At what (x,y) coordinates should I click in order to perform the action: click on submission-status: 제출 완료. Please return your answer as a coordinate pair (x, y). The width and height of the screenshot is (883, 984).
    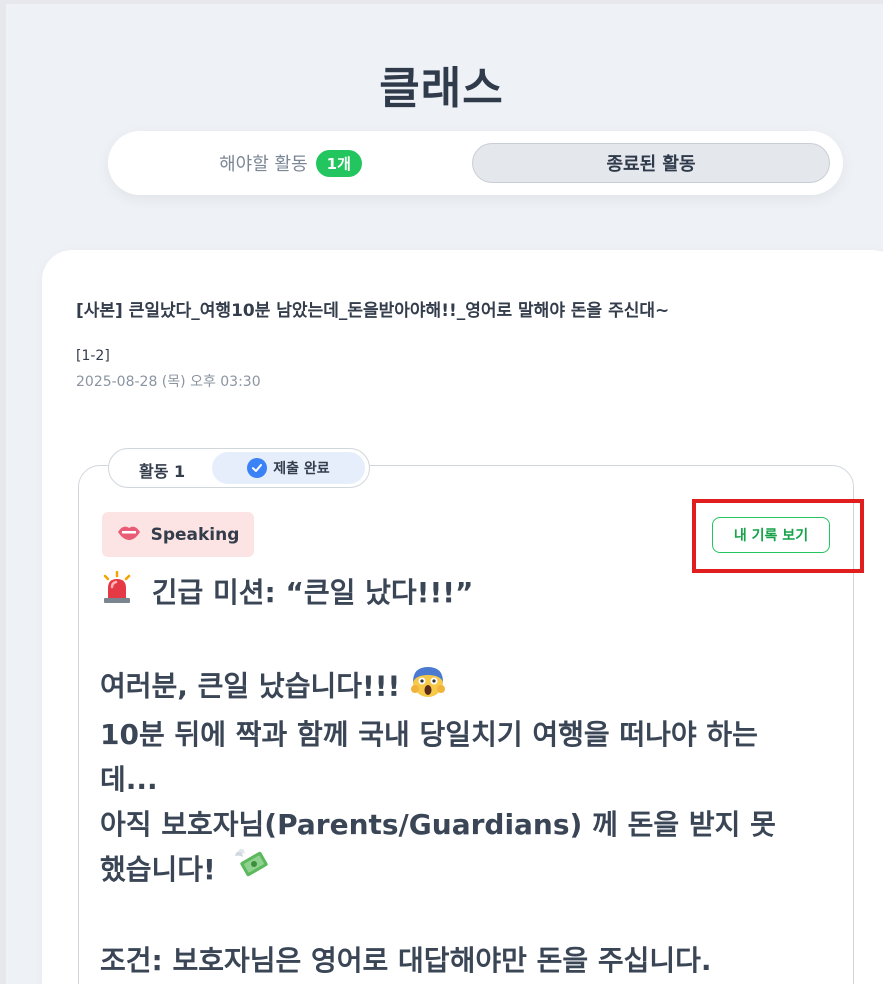
    Looking at the image, I should click on (288, 468).